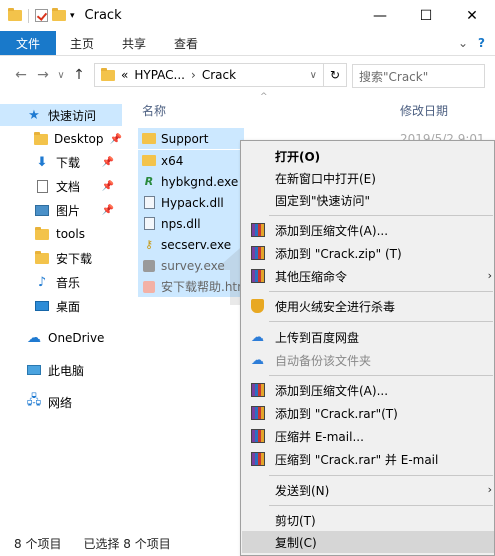 The width and height of the screenshot is (495, 556). What do you see at coordinates (186, 43) in the screenshot?
I see `tab-view: 查看` at bounding box center [186, 43].